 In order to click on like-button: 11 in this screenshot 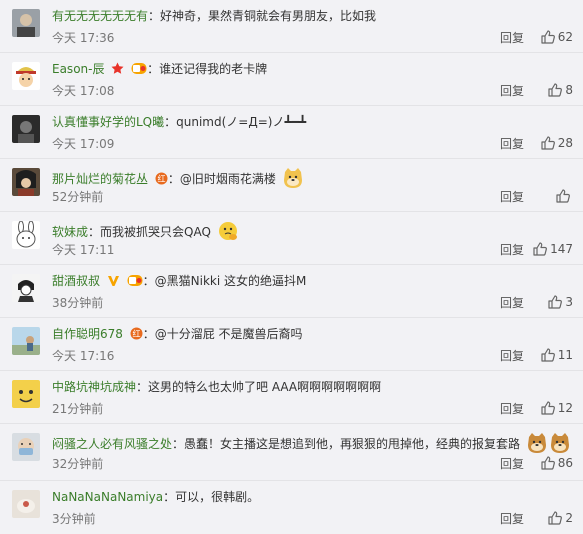, I will do `click(556, 355)`.